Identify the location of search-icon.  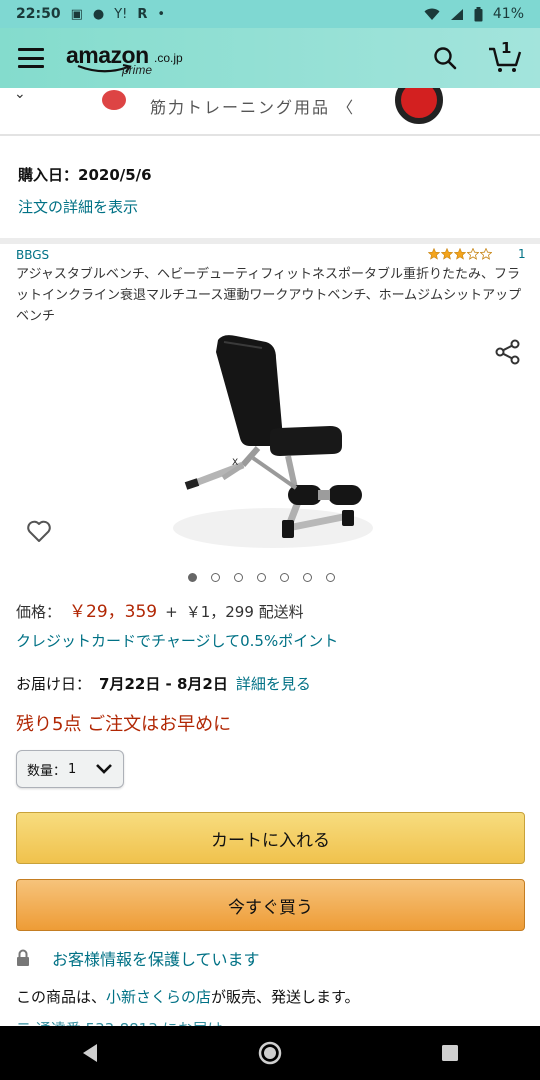
(445, 58).